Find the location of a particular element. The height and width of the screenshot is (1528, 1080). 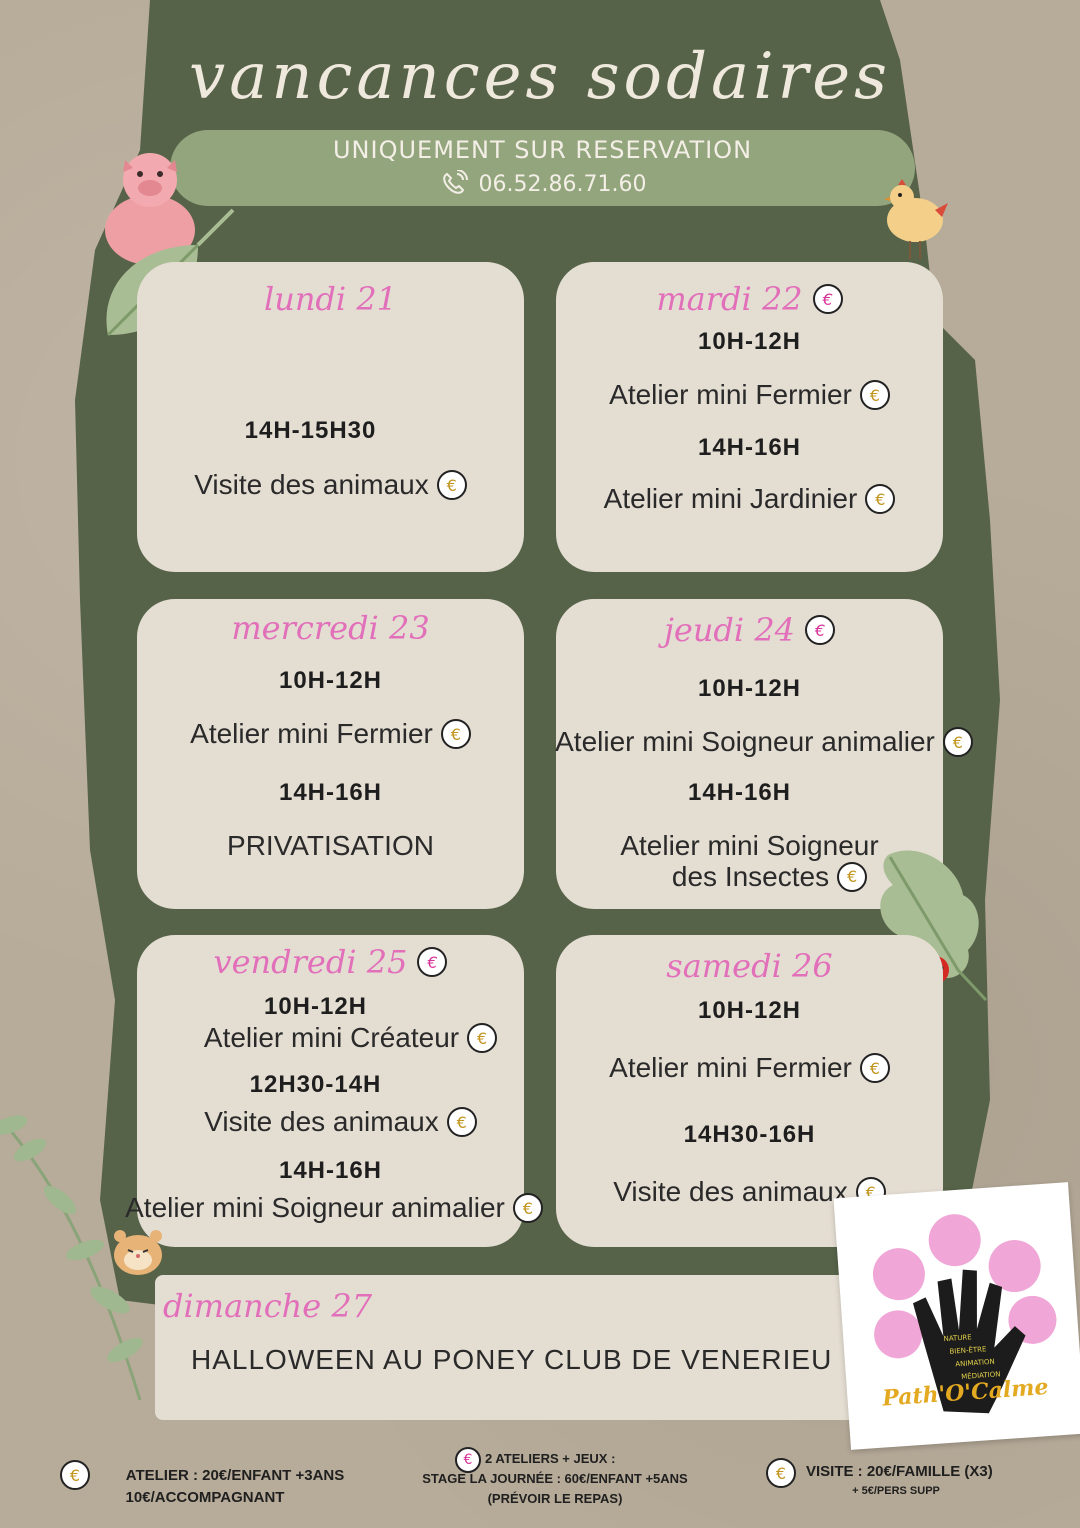

card-lundi: lundi 21 14H-15H30 Visite des animaux € is located at coordinates (330, 417).